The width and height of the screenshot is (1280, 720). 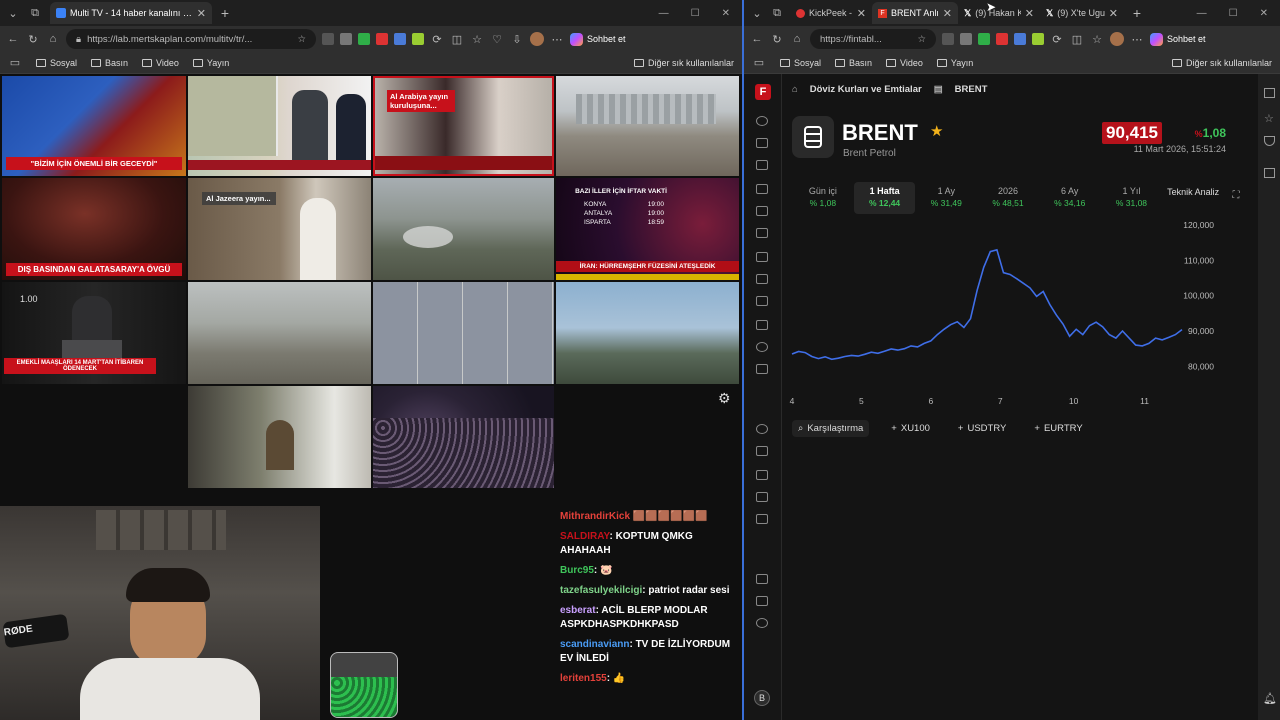 What do you see at coordinates (1269, 93) in the screenshot?
I see `chart-icon` at bounding box center [1269, 93].